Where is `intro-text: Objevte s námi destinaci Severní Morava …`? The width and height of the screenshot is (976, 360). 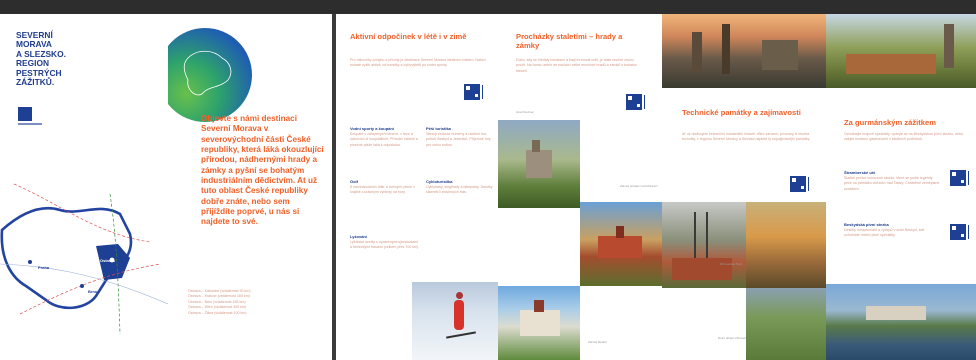
intro-text: Objevte s námi destinaci Severní Morava … is located at coordinates (262, 170).